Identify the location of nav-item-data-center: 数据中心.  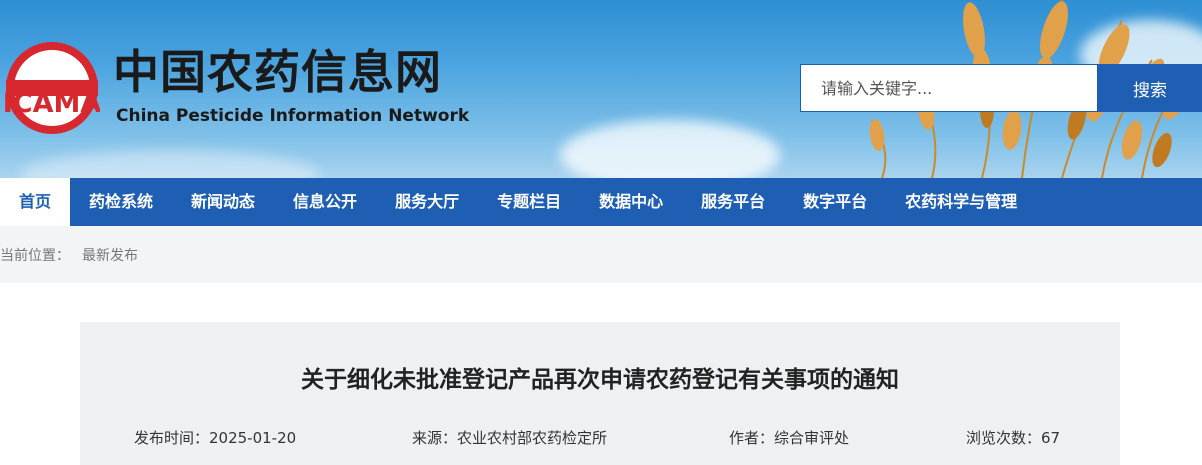
(631, 202).